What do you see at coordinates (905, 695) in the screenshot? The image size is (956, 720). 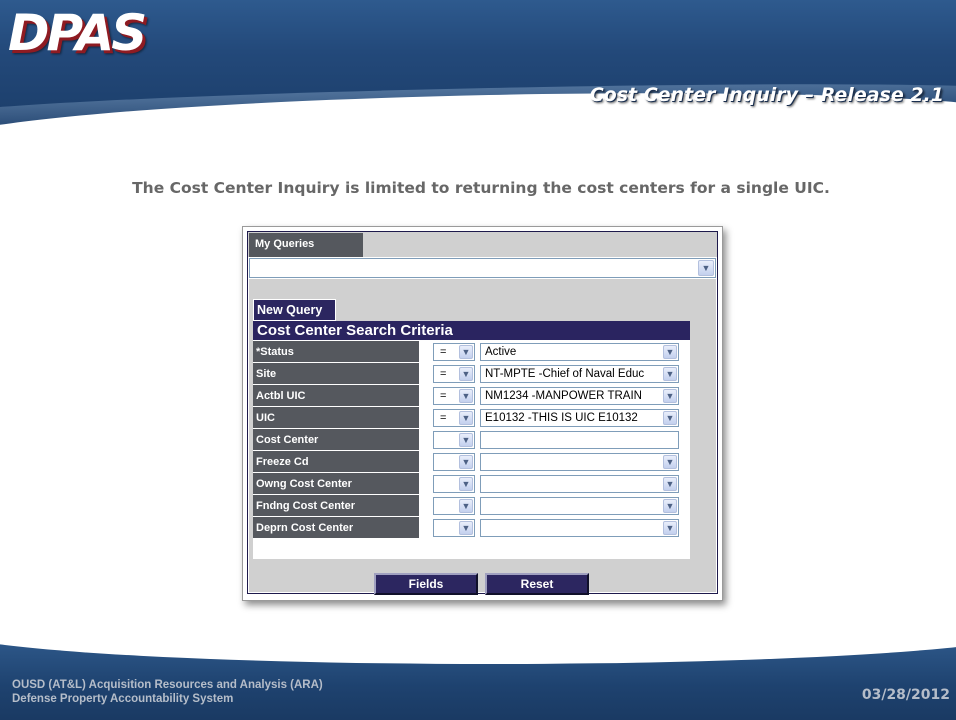 I see `footer-date: 03/28/2012` at bounding box center [905, 695].